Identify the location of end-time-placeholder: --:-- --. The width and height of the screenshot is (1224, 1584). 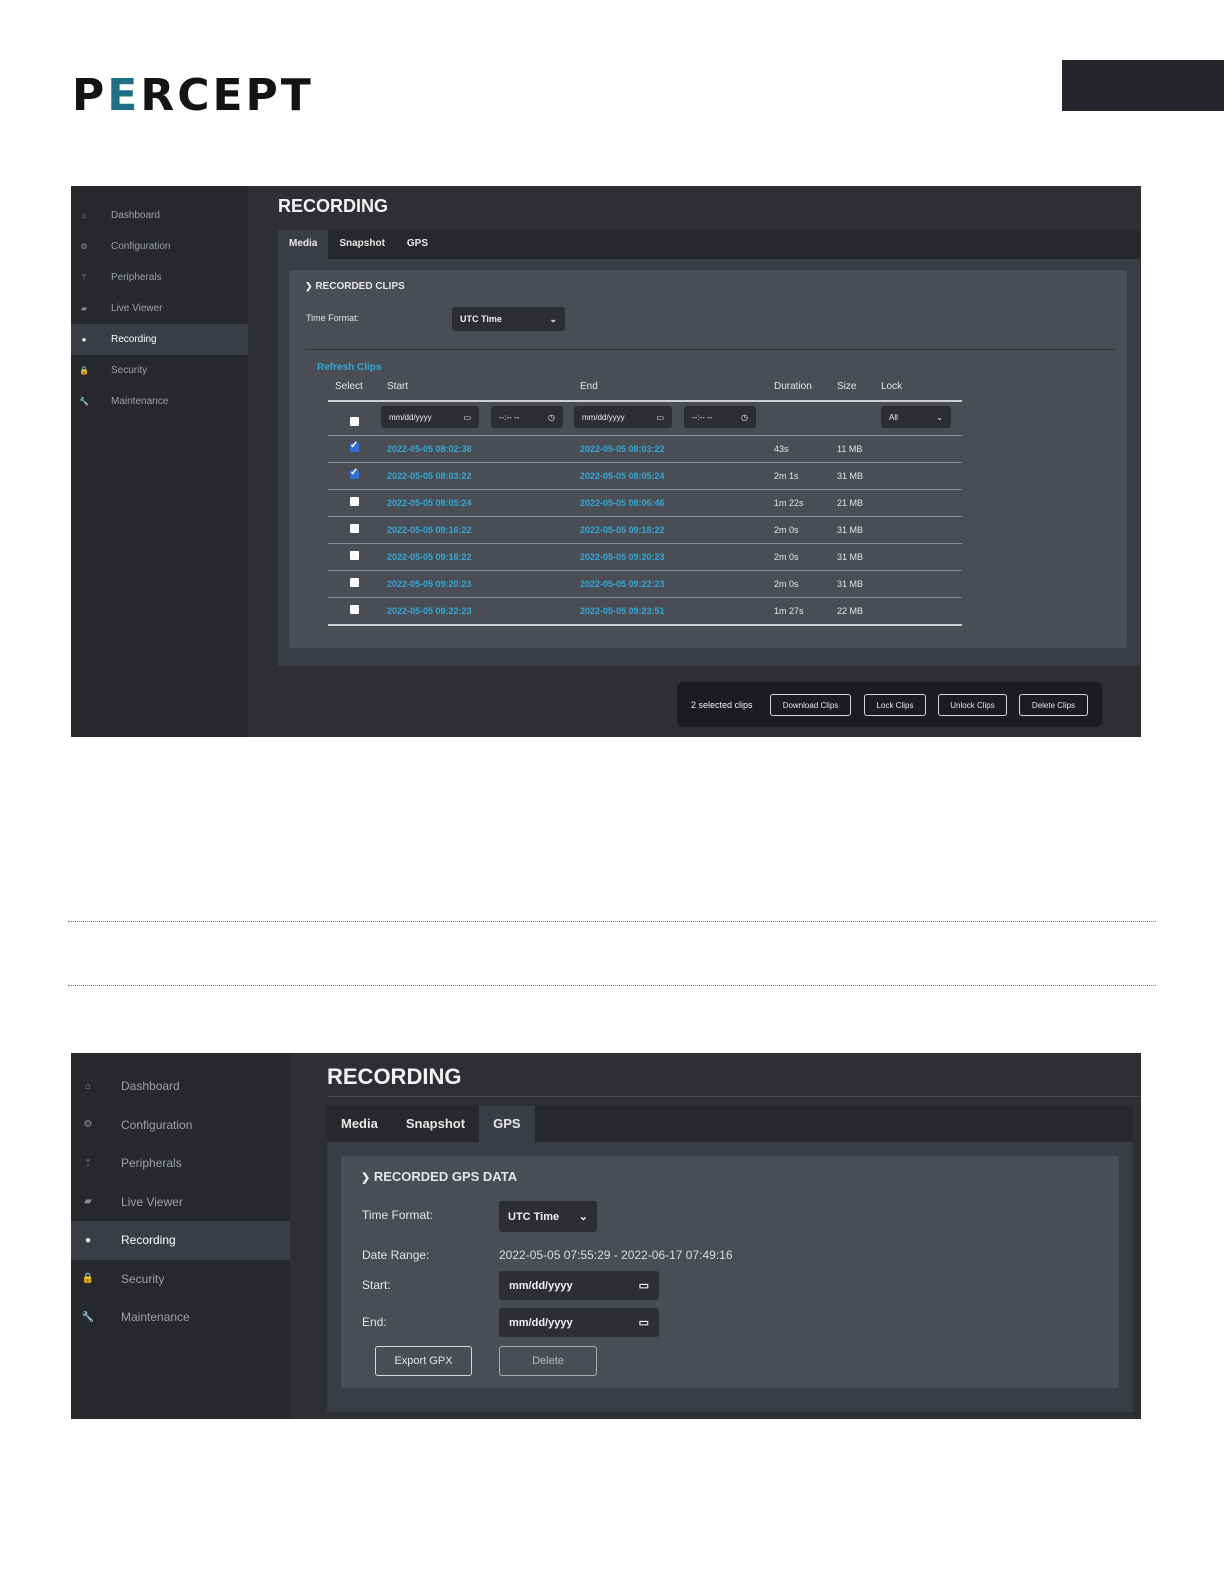
(702, 417).